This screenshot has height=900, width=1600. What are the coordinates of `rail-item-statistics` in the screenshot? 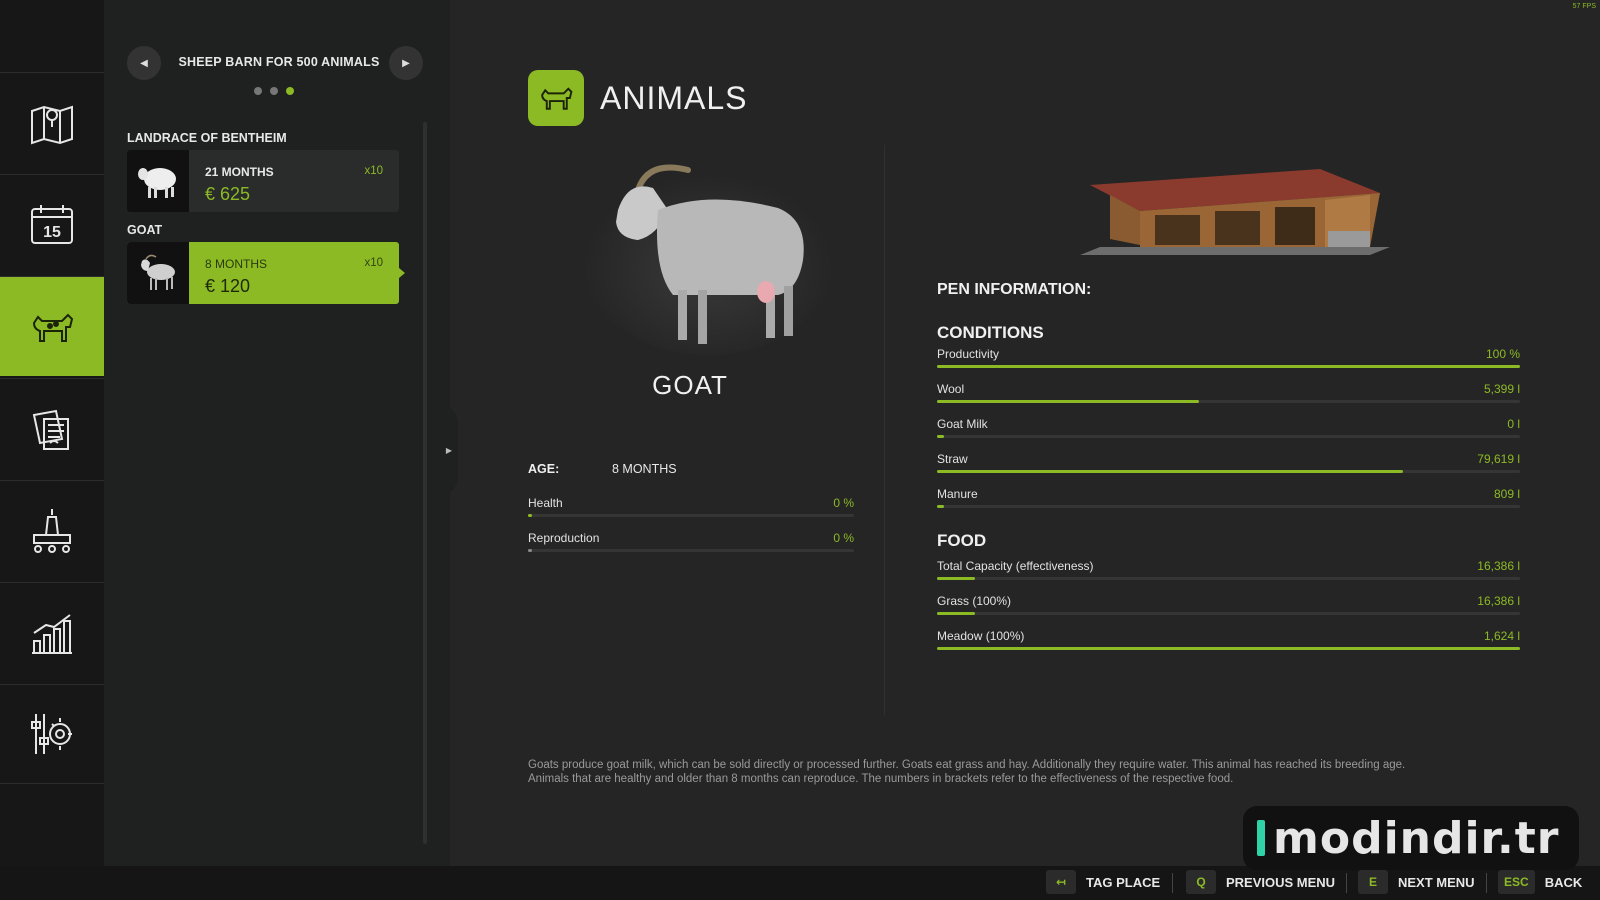 It's located at (52, 632).